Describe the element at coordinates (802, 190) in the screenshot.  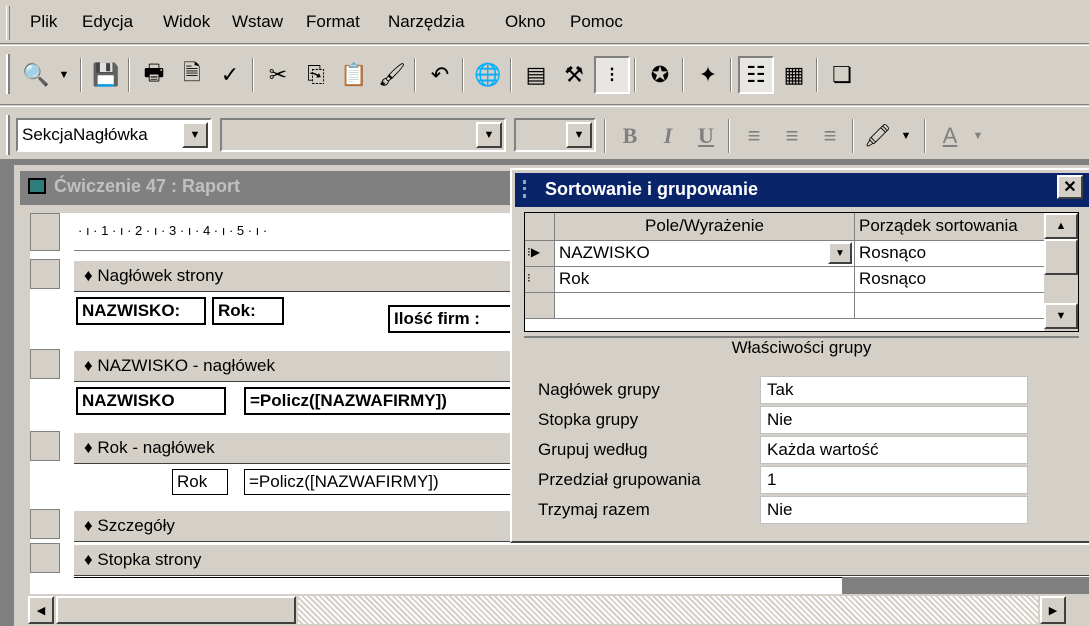
I see `dialog-titlebar: Sortowanie i grupowanie` at that location.